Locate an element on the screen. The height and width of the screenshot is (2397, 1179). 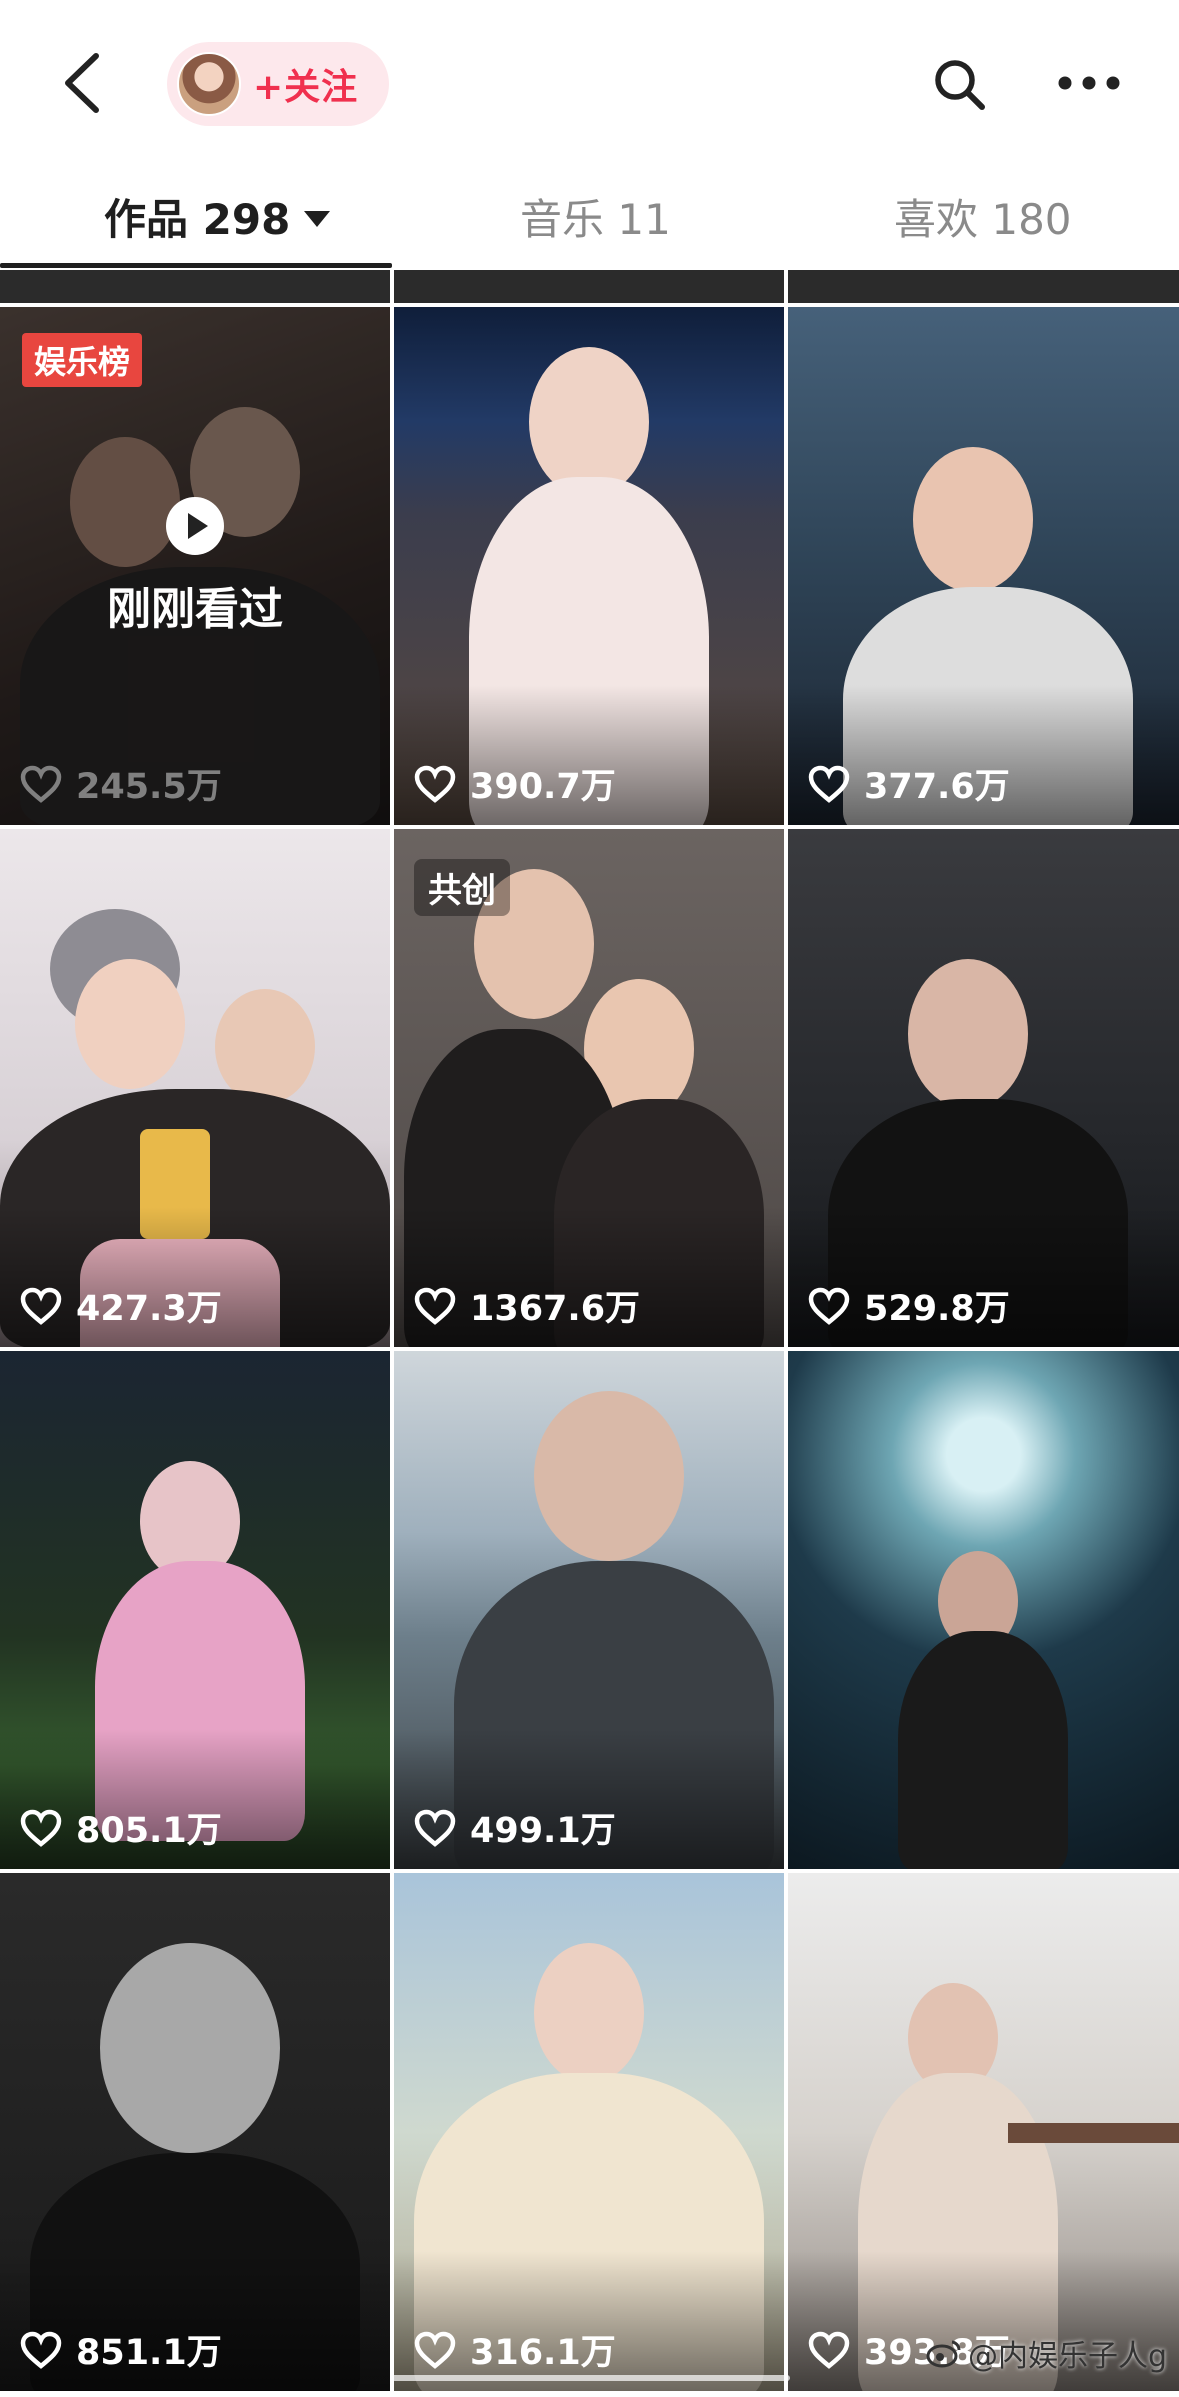
avatar is located at coordinates (209, 84).